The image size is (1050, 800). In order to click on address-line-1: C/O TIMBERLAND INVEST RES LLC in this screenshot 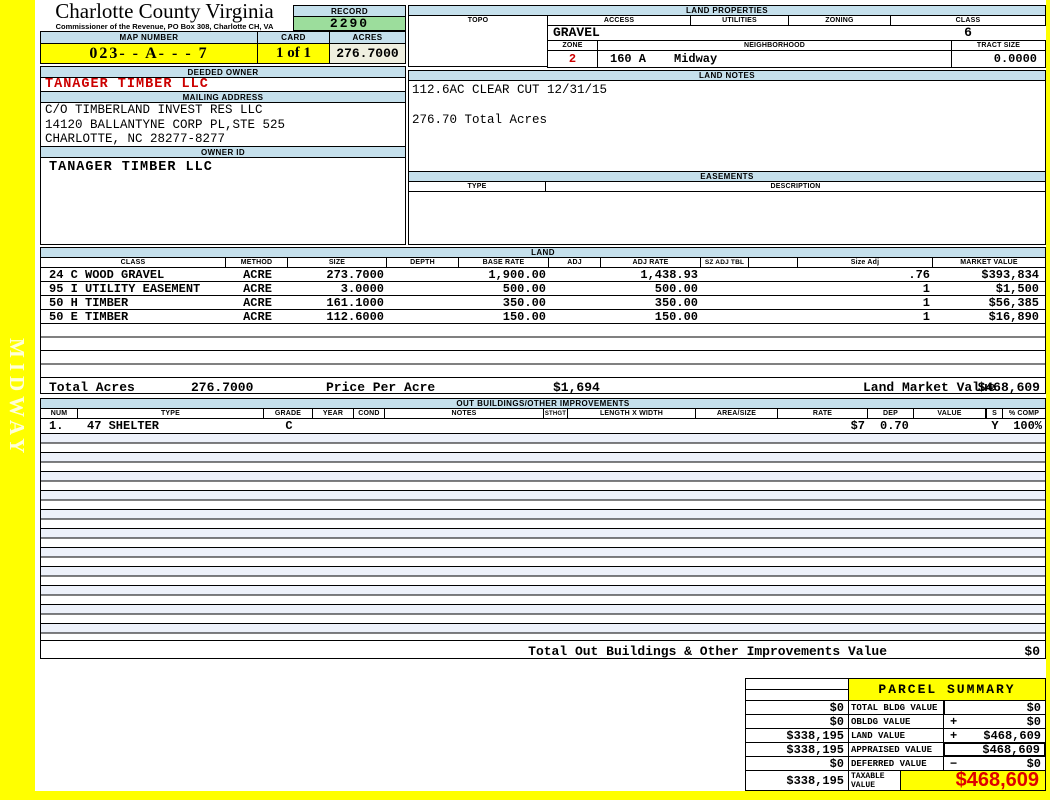, I will do `click(154, 110)`.